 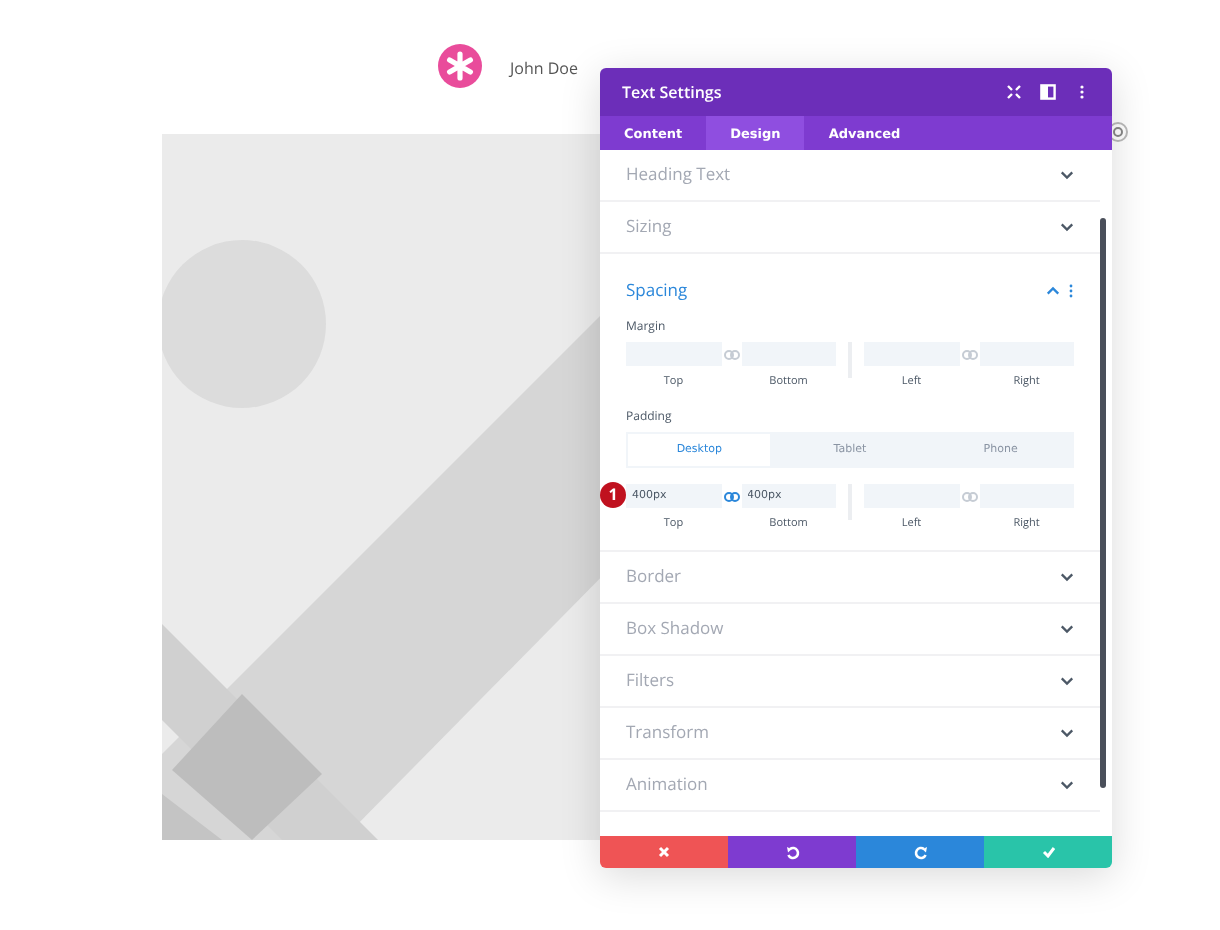 I want to click on more-icon, so click(x=1071, y=290).